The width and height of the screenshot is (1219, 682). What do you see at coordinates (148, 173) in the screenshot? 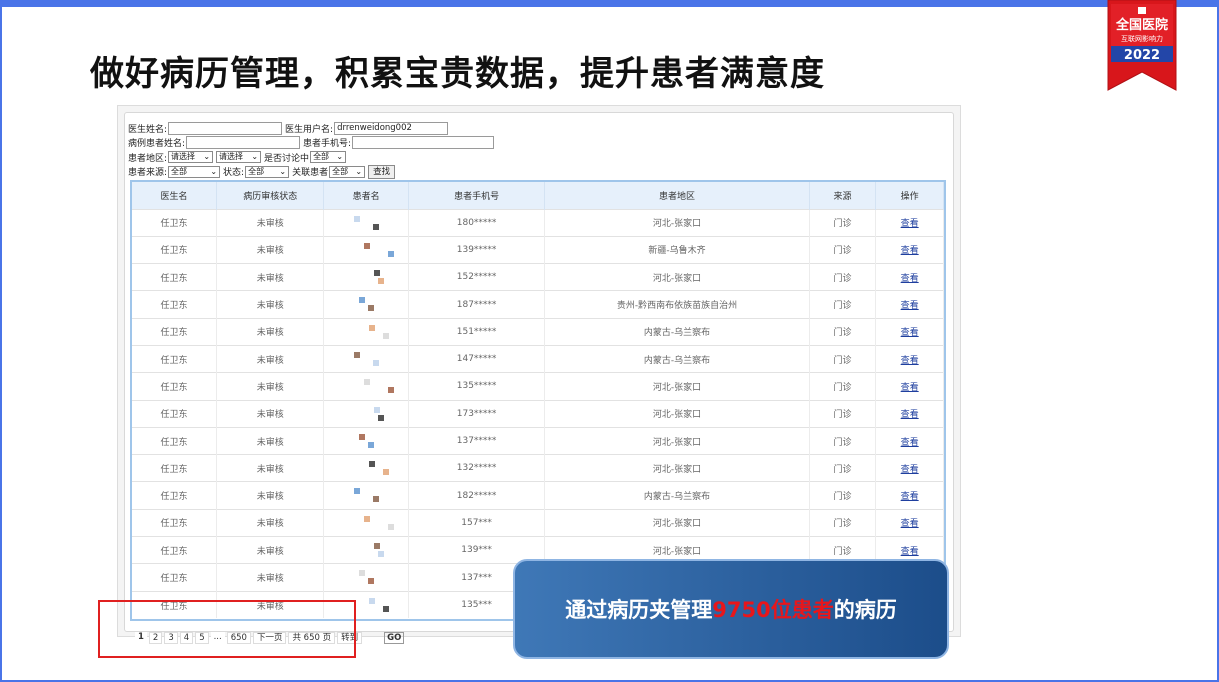
I see `source-label: 患者来源:` at bounding box center [148, 173].